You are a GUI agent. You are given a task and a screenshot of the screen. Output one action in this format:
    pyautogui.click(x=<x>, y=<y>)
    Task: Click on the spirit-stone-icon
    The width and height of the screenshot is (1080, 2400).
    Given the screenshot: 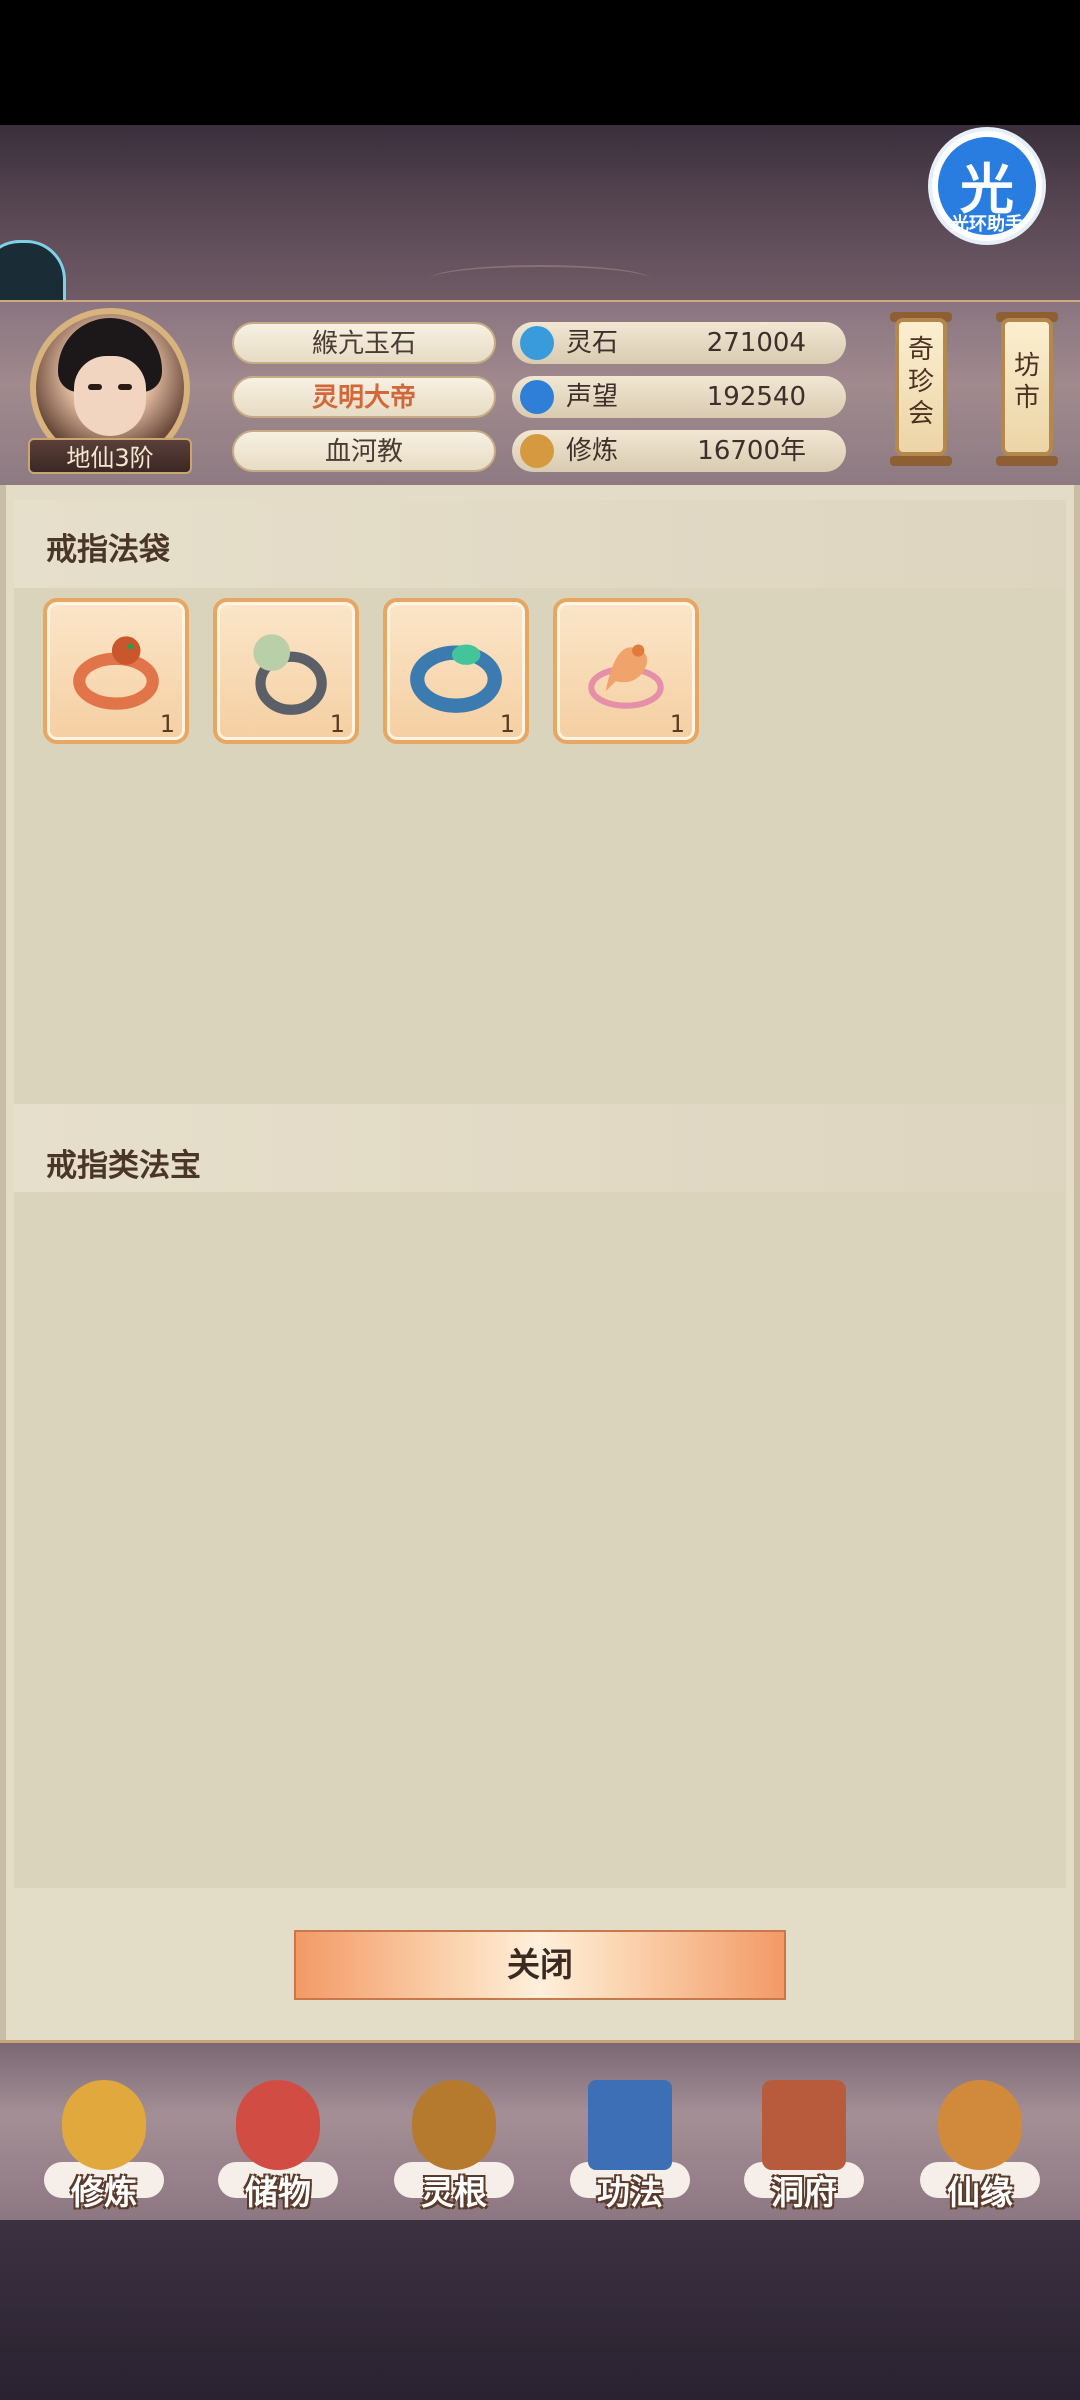 What is the action you would take?
    pyautogui.click(x=537, y=343)
    